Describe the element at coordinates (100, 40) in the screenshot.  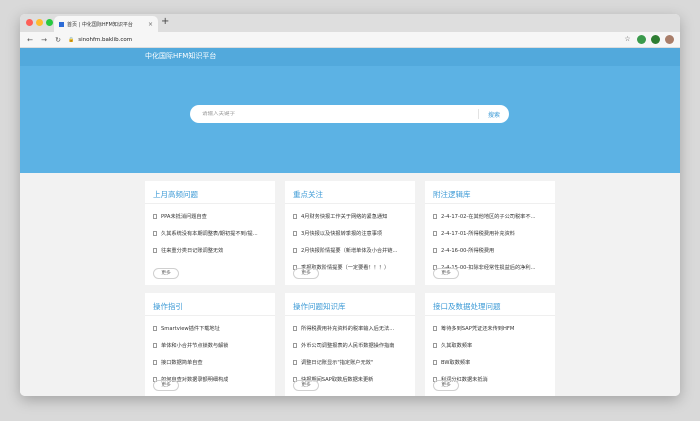
I see `address-bar: 🔒 sinohfm.baklib.com` at that location.